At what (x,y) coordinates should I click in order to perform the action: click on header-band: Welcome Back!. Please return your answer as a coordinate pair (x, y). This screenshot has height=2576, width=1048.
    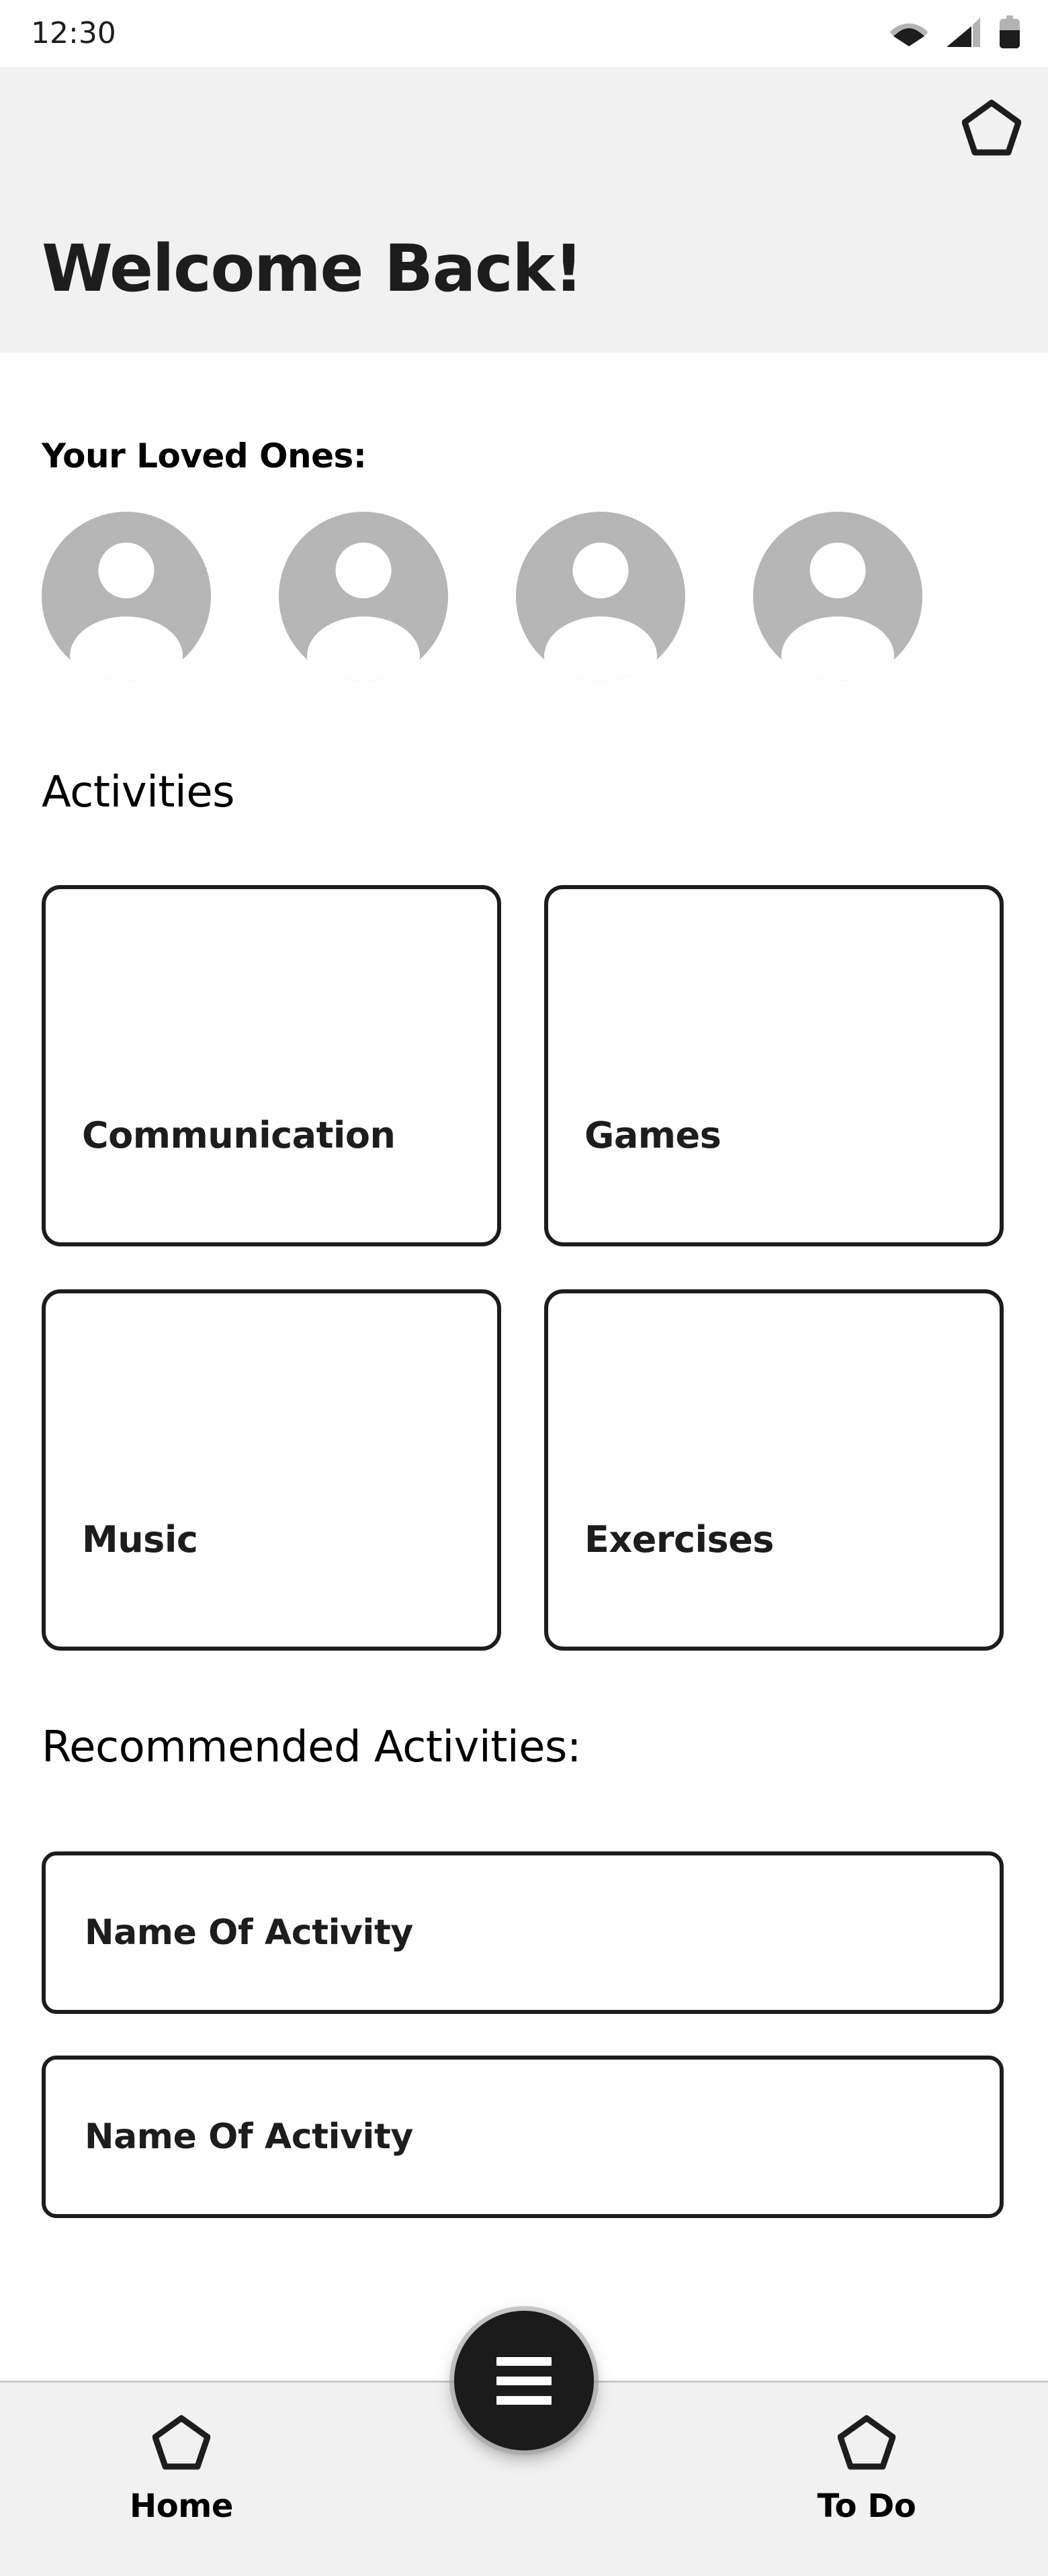
    Looking at the image, I should click on (524, 210).